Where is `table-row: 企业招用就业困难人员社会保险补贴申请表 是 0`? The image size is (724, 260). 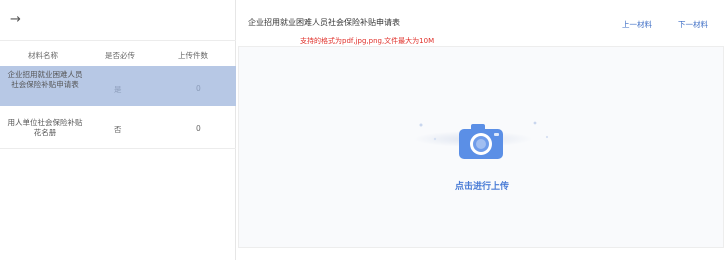
table-row: 企业招用就业困难人员社会保险补贴申请表 是 0 is located at coordinates (118, 86).